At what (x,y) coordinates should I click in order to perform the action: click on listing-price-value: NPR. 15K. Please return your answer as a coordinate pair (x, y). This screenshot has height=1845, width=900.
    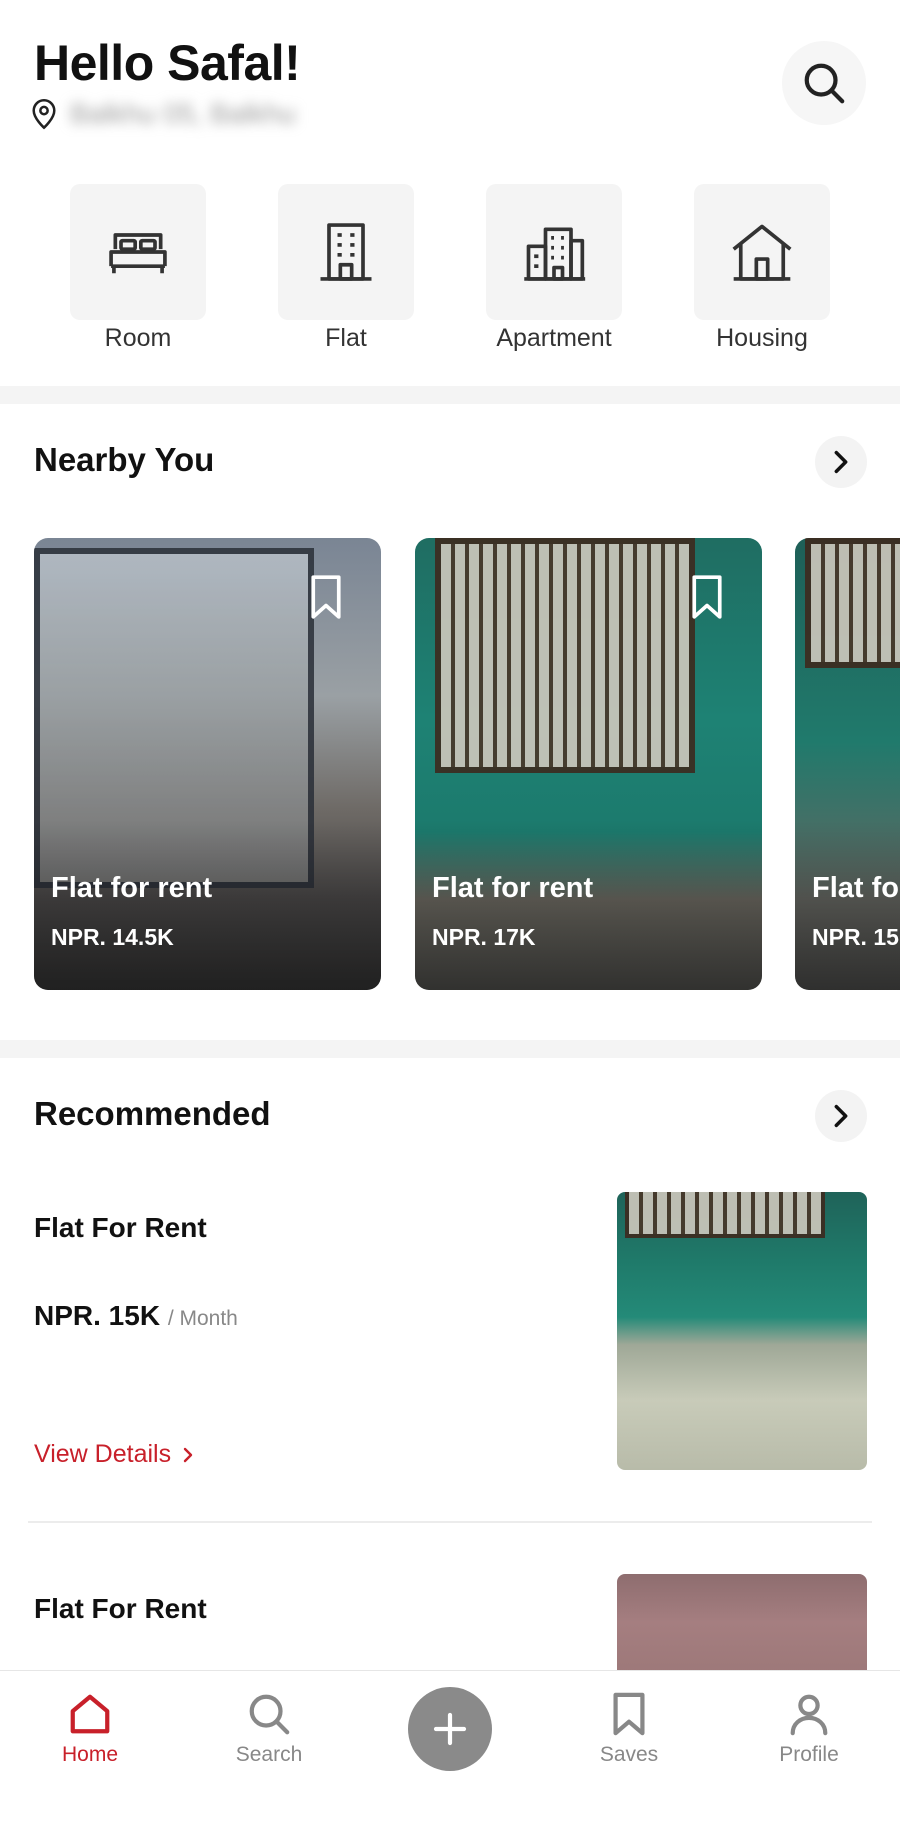
    Looking at the image, I should click on (97, 1315).